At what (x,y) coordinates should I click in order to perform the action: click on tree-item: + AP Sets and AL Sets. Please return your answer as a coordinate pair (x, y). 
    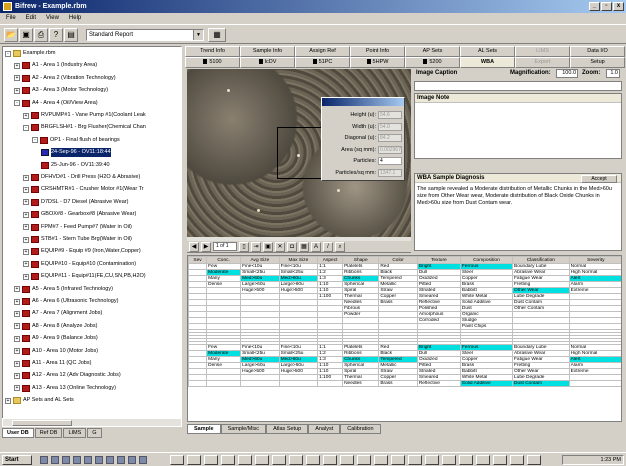
    Looking at the image, I should click on (39, 400).